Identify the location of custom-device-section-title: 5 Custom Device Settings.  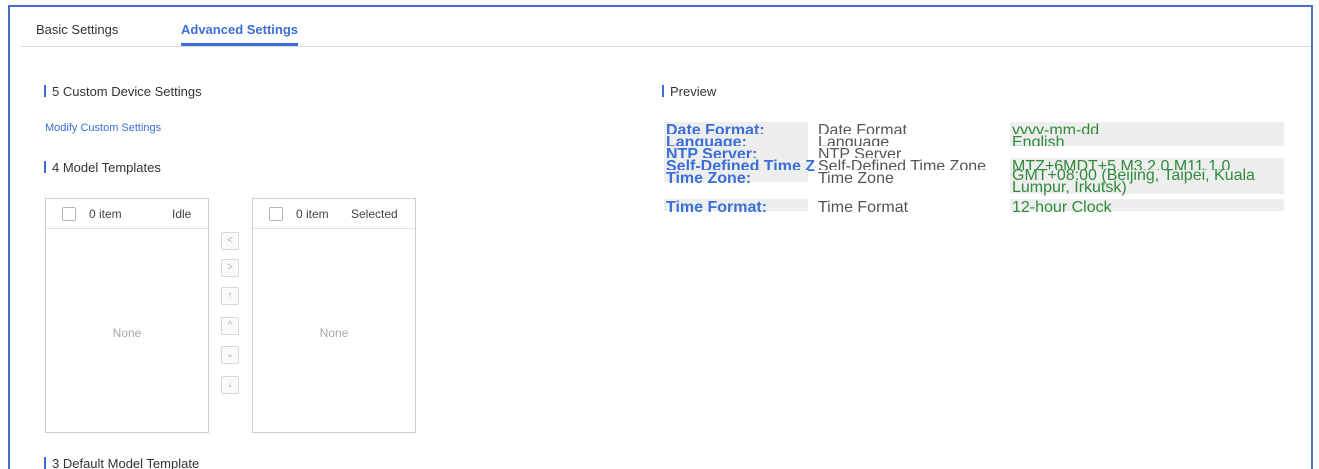
(123, 92).